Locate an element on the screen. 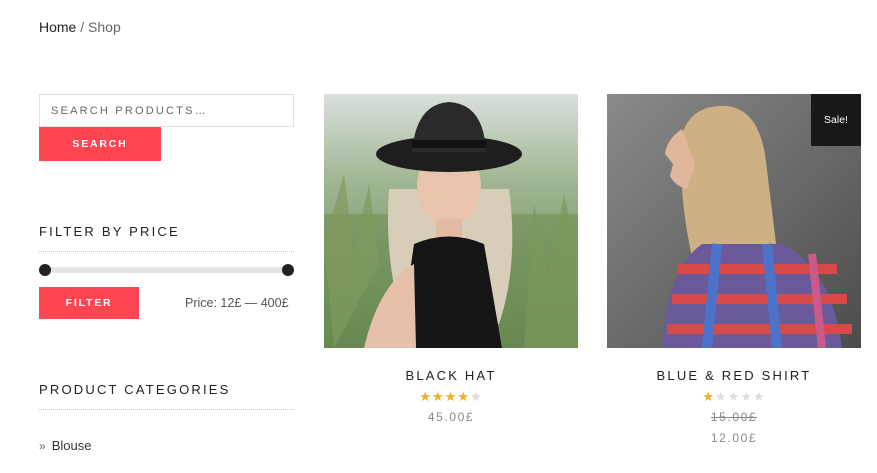 The image size is (877, 473). breadcrumb-current: Shop is located at coordinates (104, 27).